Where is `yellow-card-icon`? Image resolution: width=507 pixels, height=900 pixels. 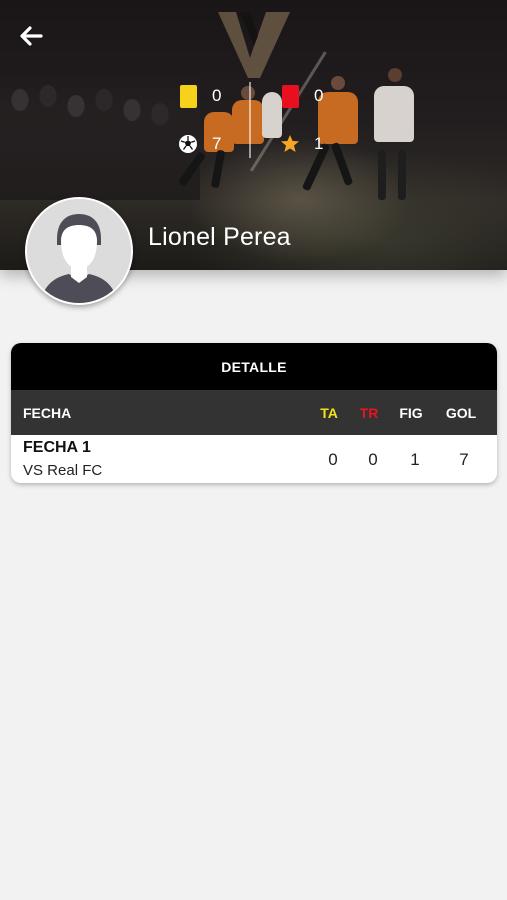 yellow-card-icon is located at coordinates (188, 96).